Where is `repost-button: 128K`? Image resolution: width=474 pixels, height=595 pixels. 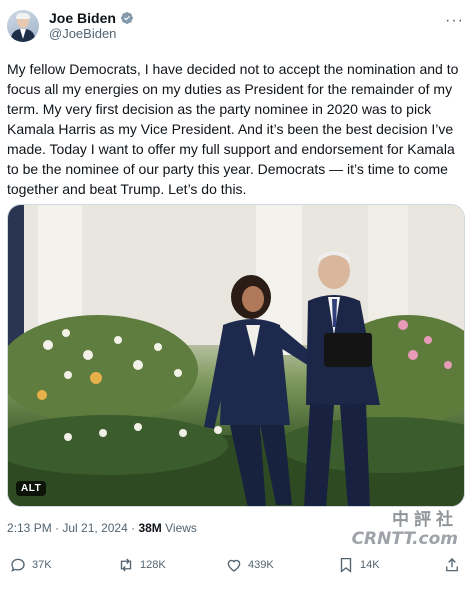
repost-button: 128K is located at coordinates (141, 565).